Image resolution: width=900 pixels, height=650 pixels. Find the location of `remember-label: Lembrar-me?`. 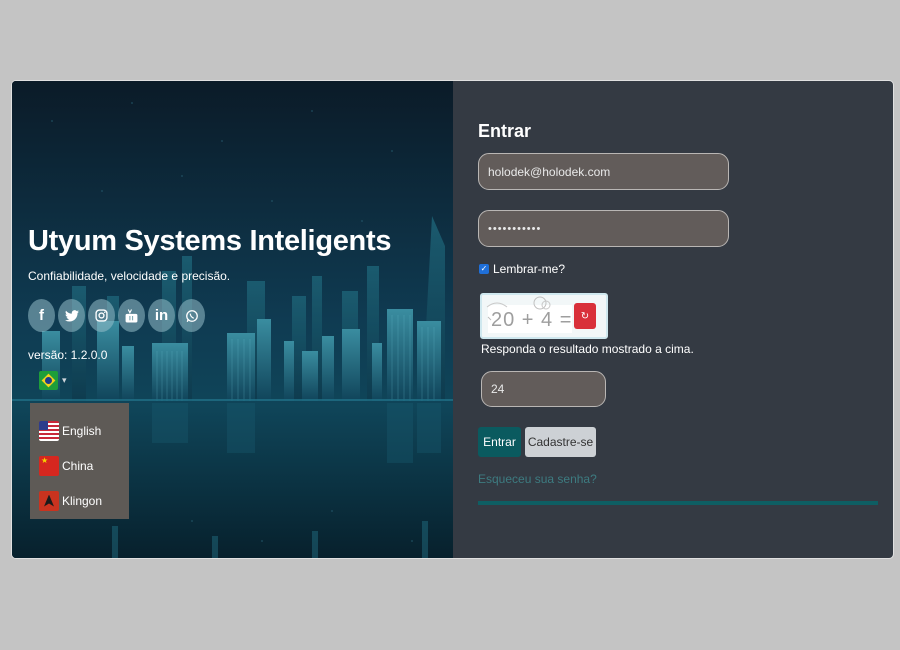

remember-label: Lembrar-me? is located at coordinates (529, 269).